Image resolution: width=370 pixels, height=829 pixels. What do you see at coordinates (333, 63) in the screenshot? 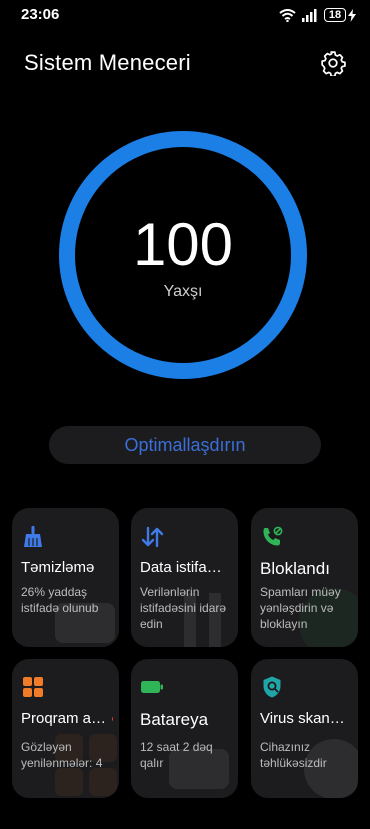
I see `gear-icon` at bounding box center [333, 63].